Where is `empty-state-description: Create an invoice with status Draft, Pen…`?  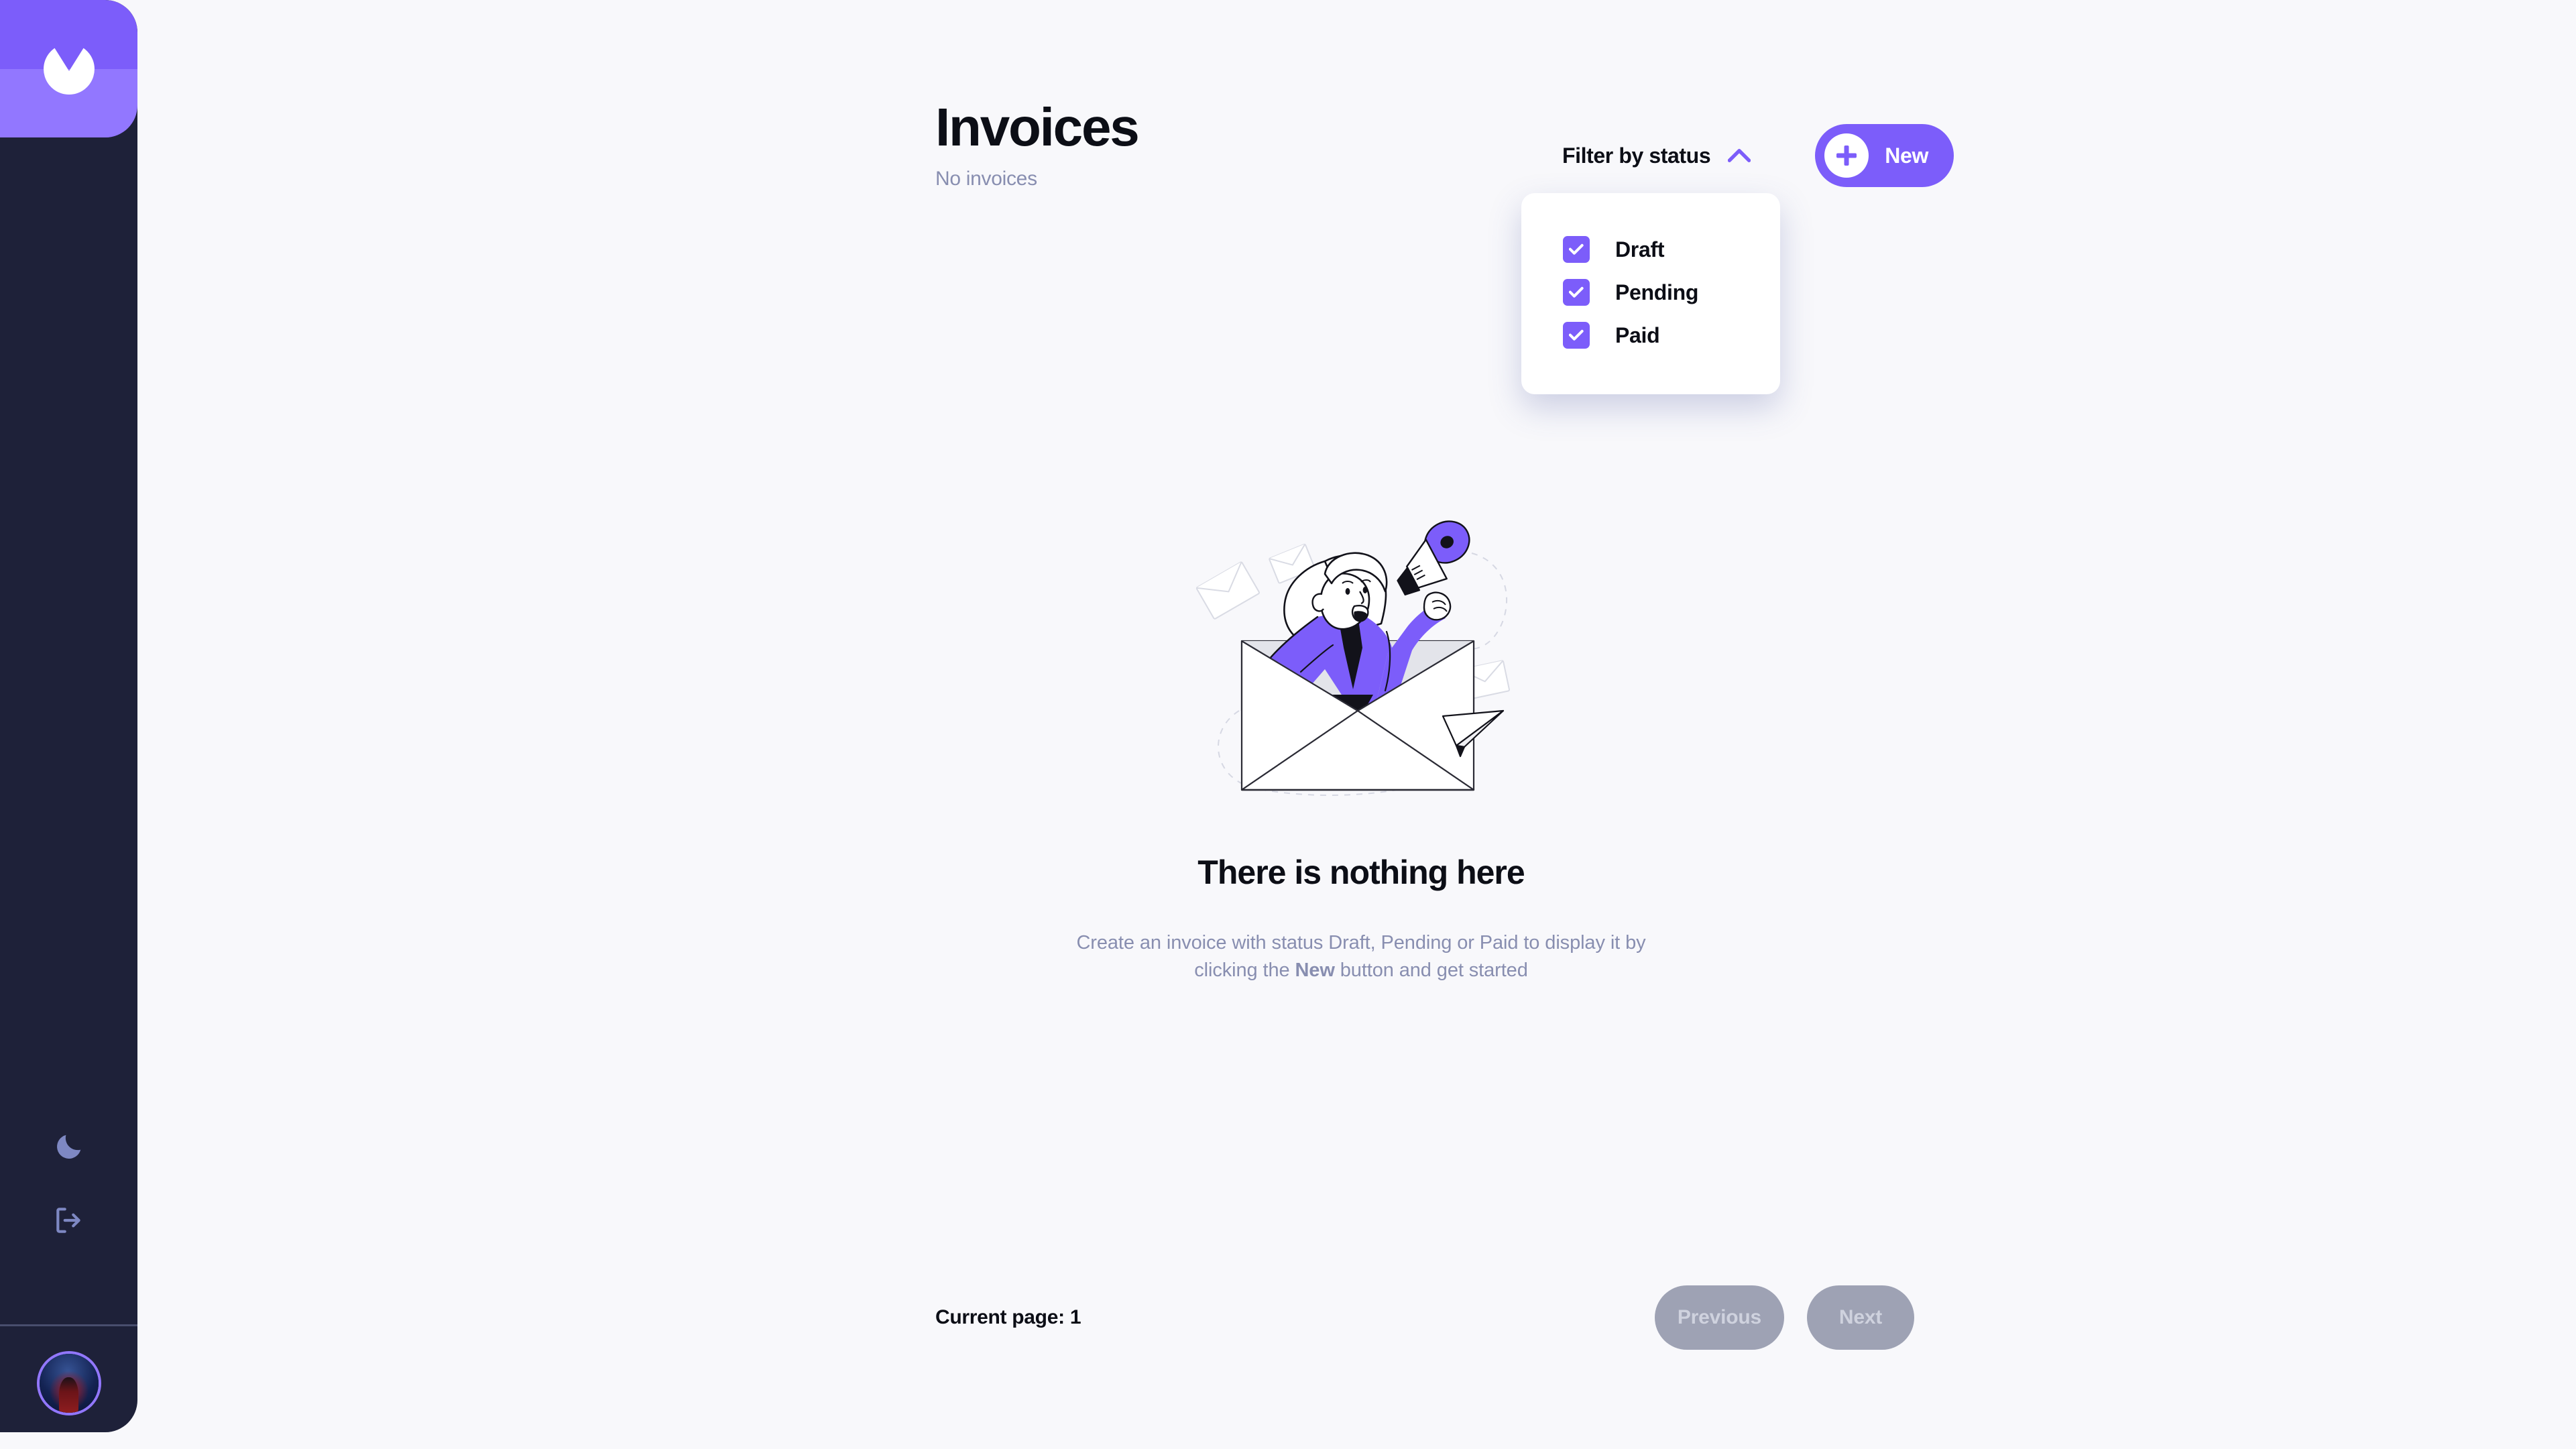
empty-state-description: Create an invoice with status Draft, Pen… is located at coordinates (1361, 957).